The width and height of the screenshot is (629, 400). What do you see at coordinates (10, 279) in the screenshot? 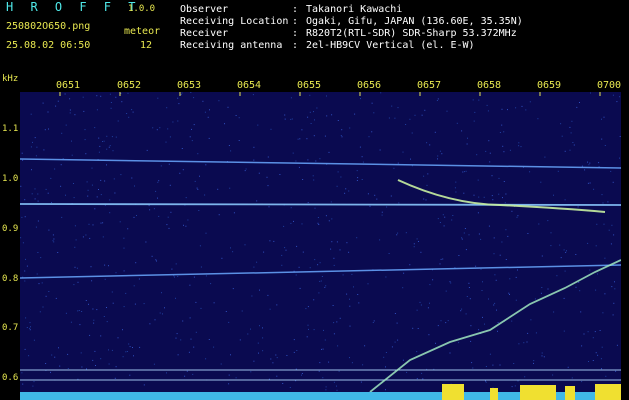
I see `freq-tick: 0.8` at bounding box center [10, 279].